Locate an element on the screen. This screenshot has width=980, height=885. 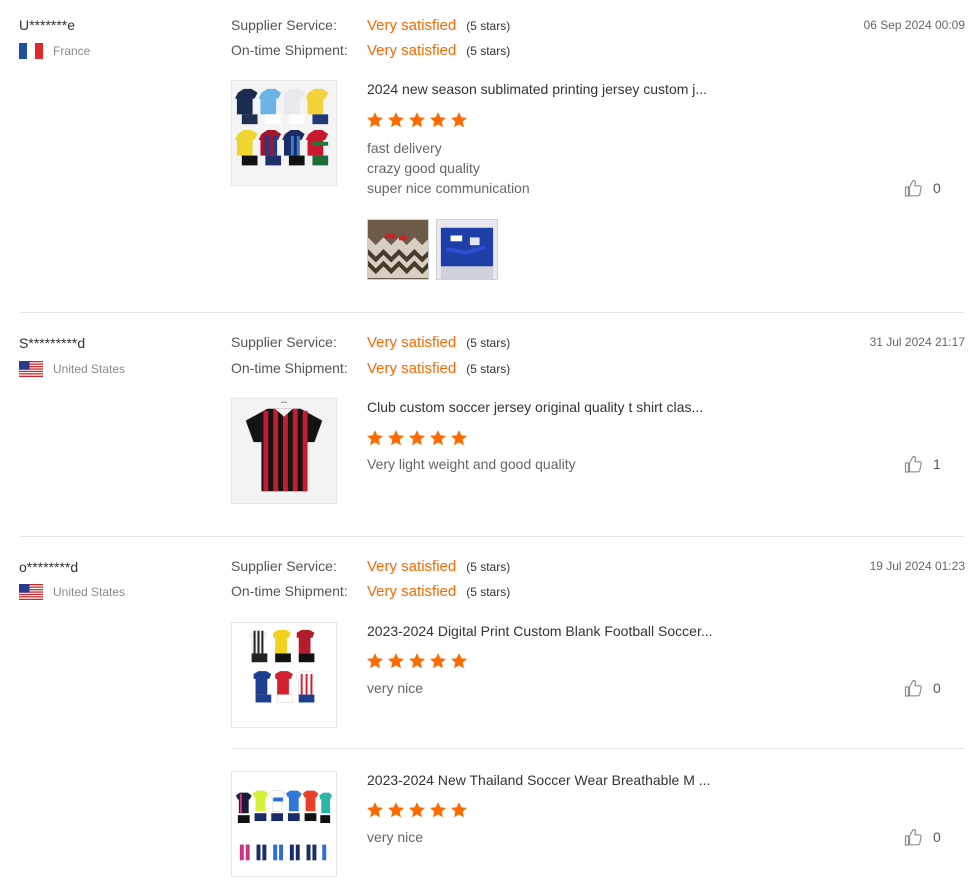
comment-line: crazy good quality is located at coordinates (423, 168).